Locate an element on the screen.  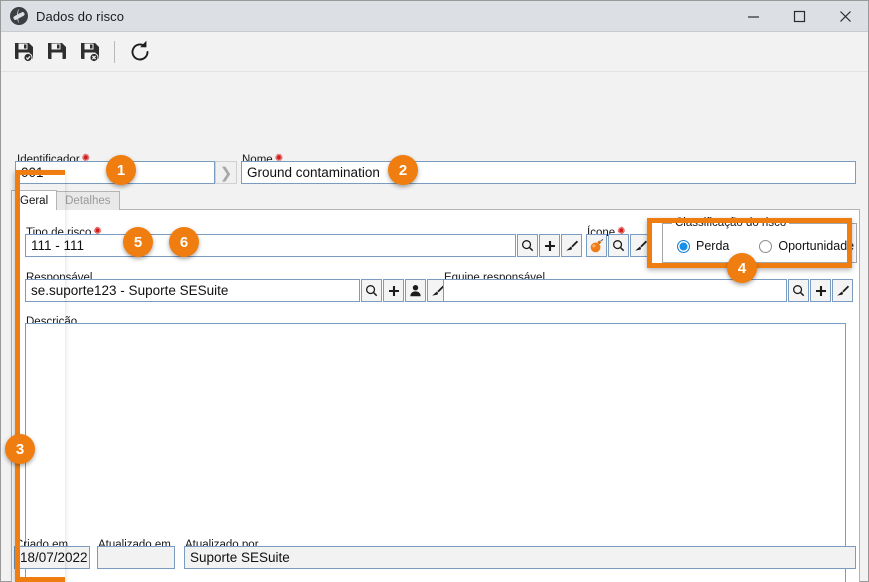
refresh-button is located at coordinates (140, 52).